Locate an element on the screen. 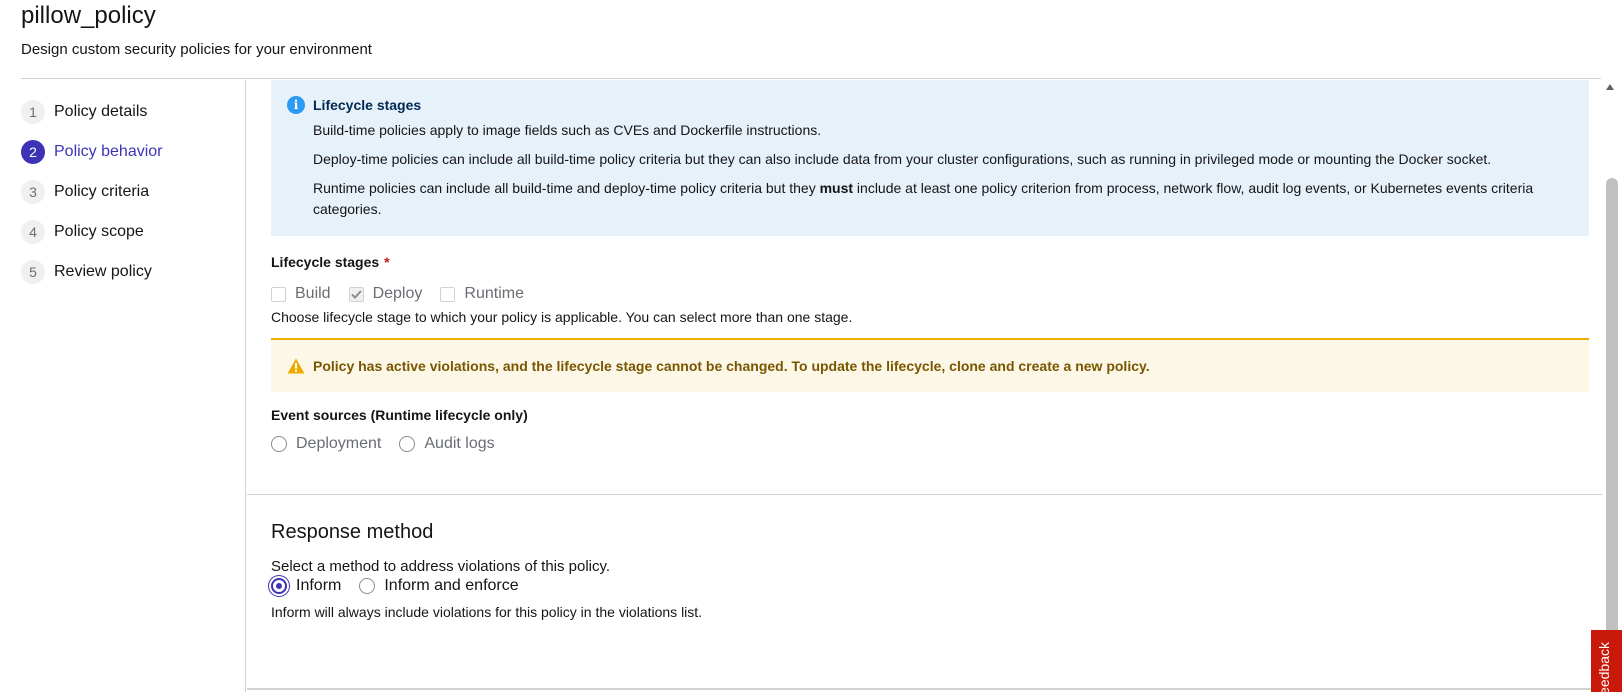 Image resolution: width=1622 pixels, height=692 pixels. step-label: Policy behavior is located at coordinates (108, 151).